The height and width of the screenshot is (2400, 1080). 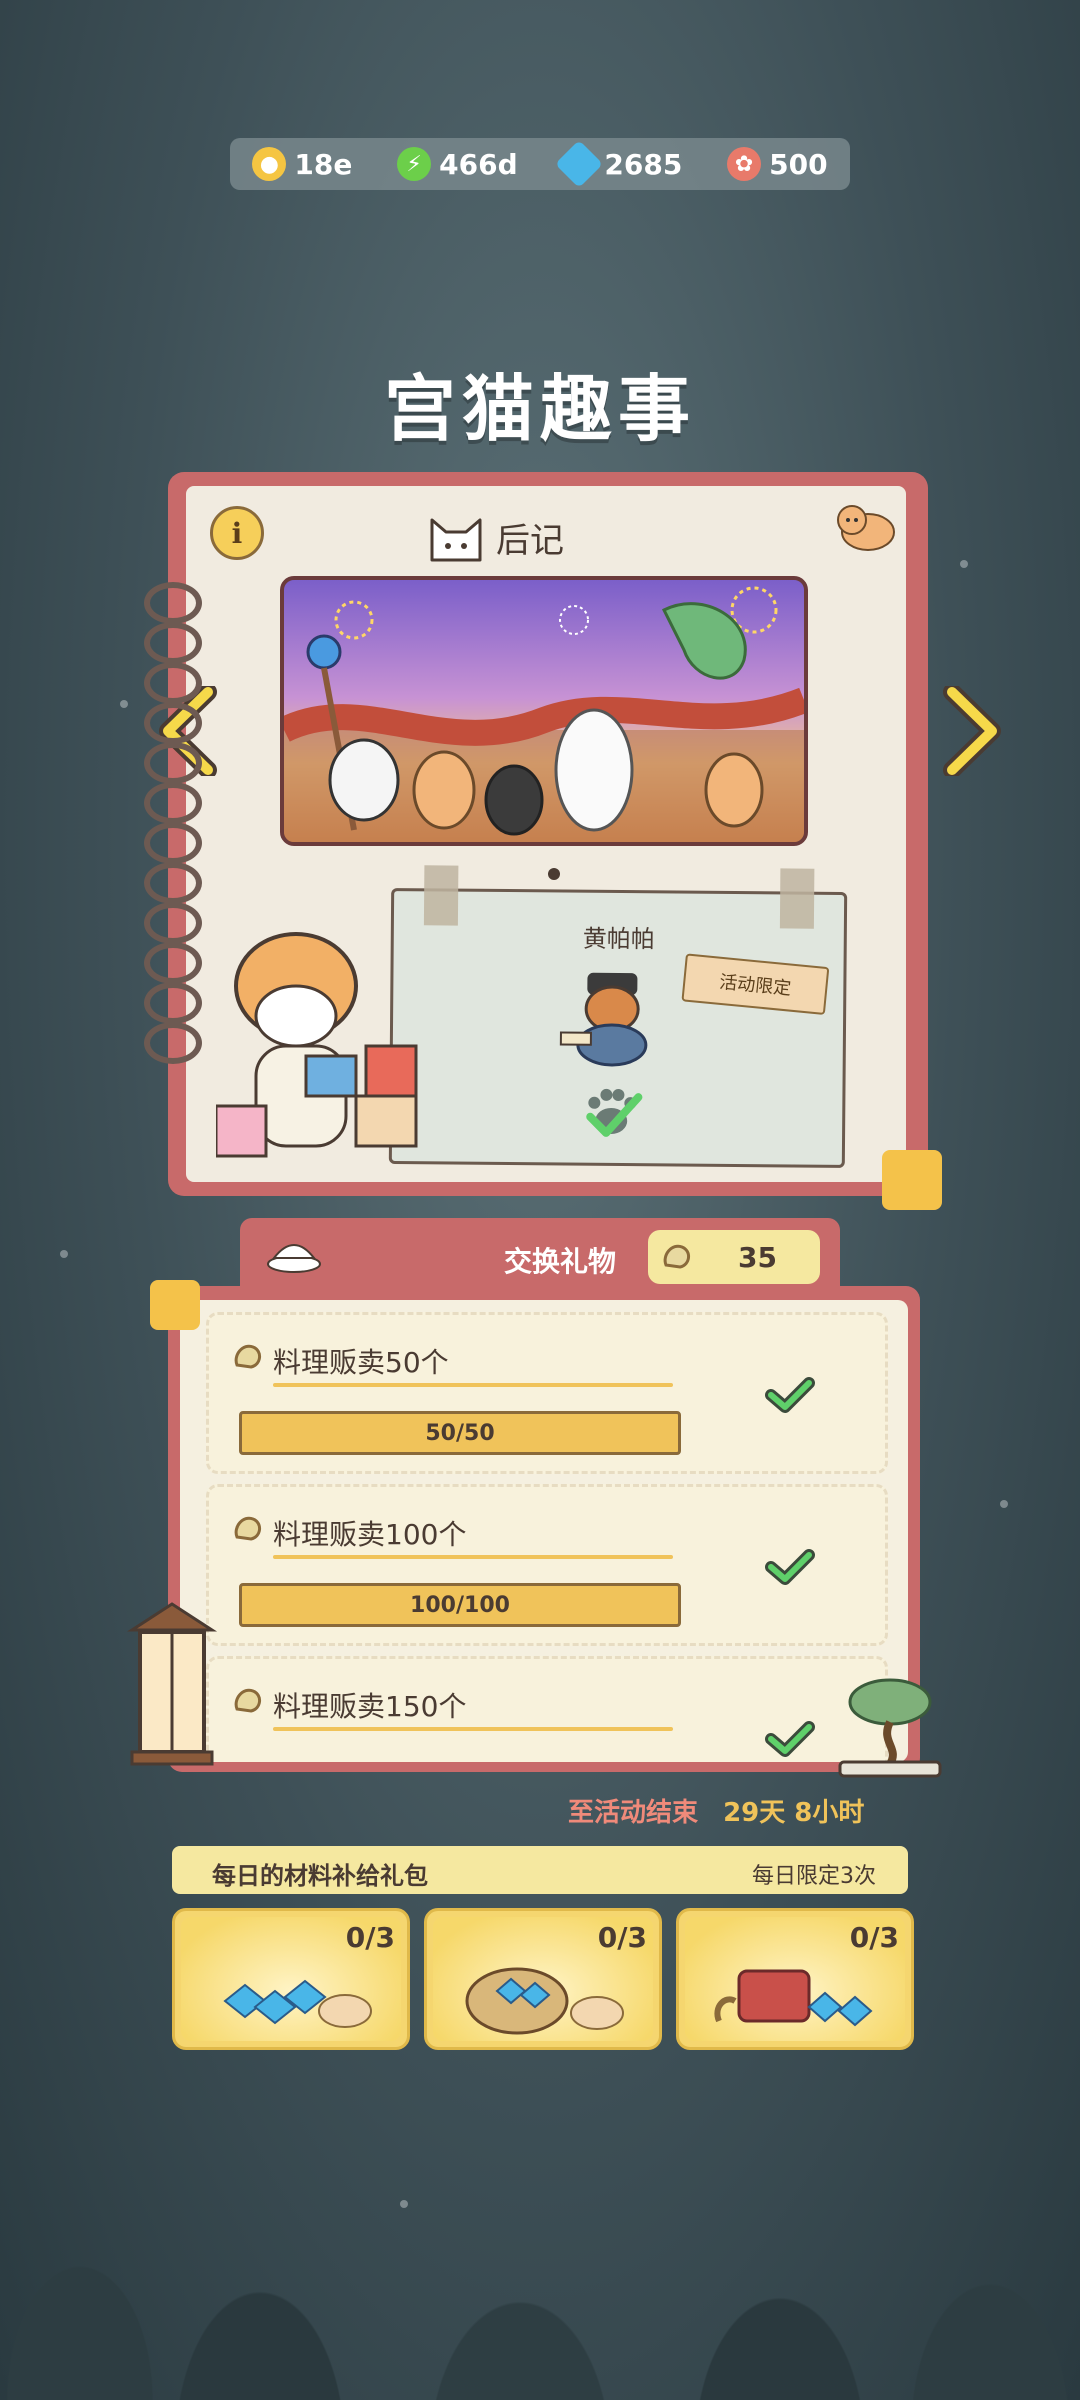 What do you see at coordinates (456, 540) in the screenshot?
I see `cat-head-icon` at bounding box center [456, 540].